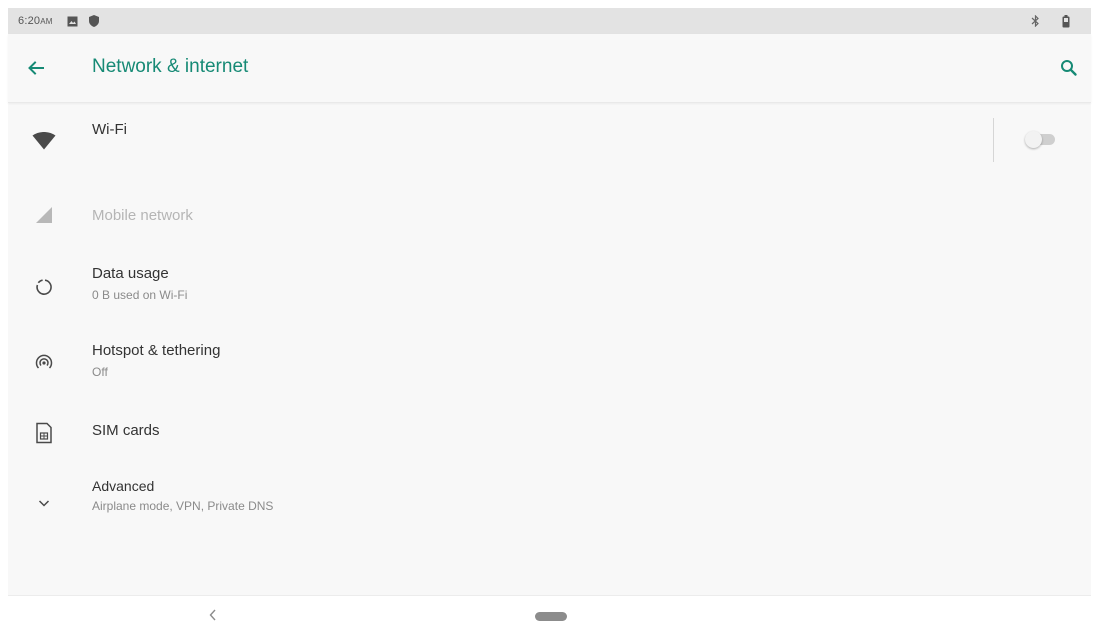 Image resolution: width=1095 pixels, height=629 pixels. I want to click on list-item-title: Mobile network, so click(142, 215).